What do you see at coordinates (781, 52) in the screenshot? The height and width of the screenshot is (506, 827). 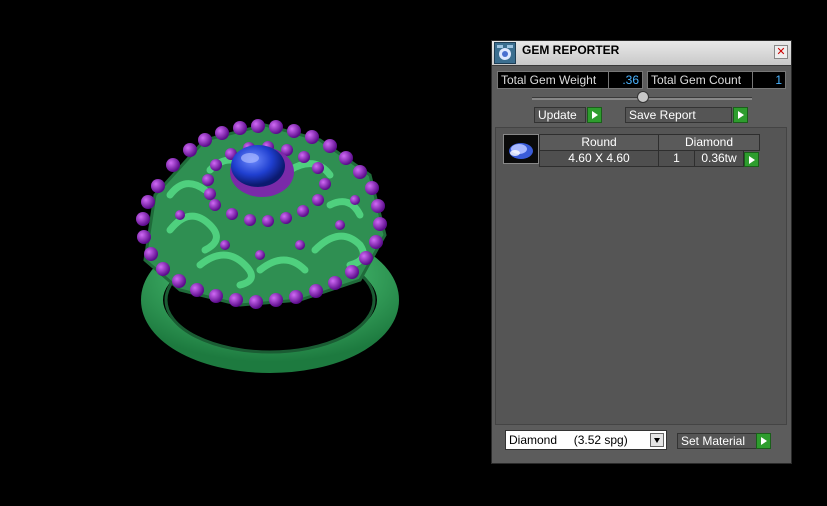 I see `close-icon: ✕` at bounding box center [781, 52].